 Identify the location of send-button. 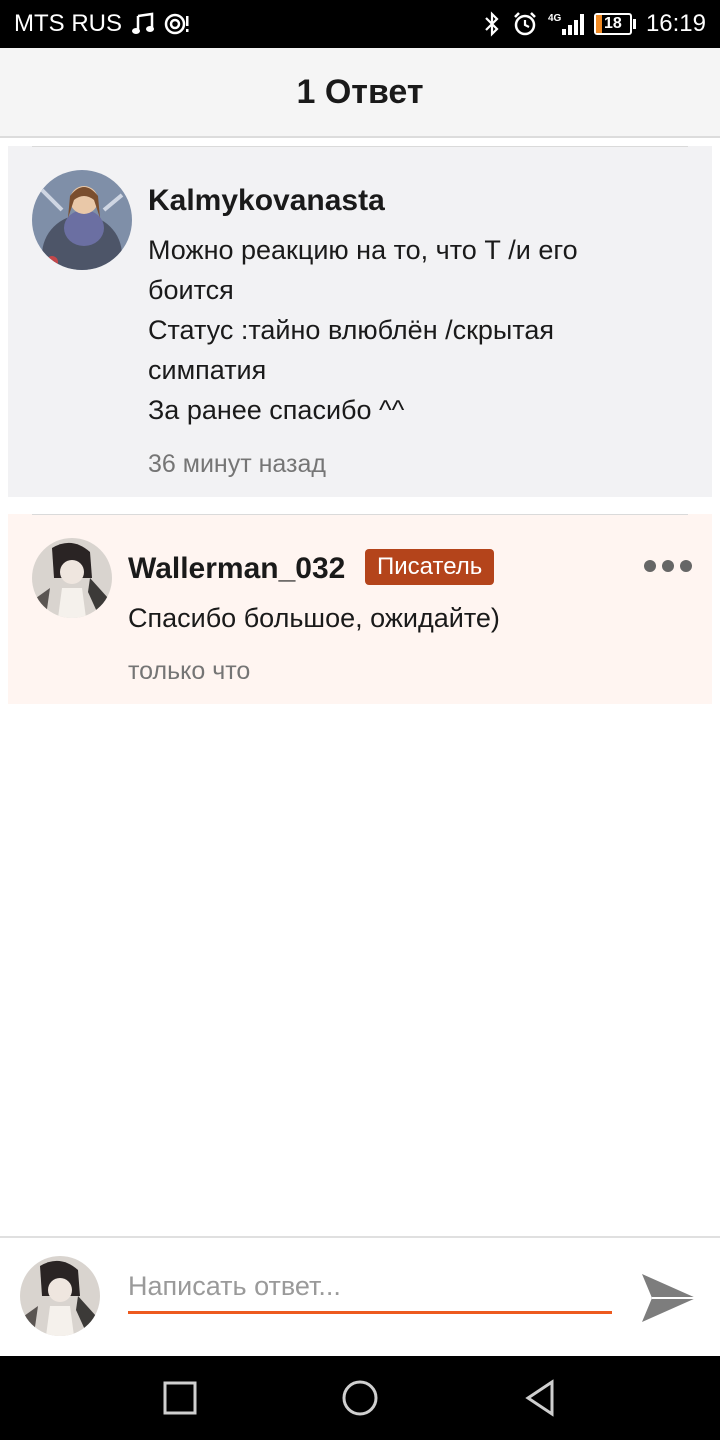
(670, 1298).